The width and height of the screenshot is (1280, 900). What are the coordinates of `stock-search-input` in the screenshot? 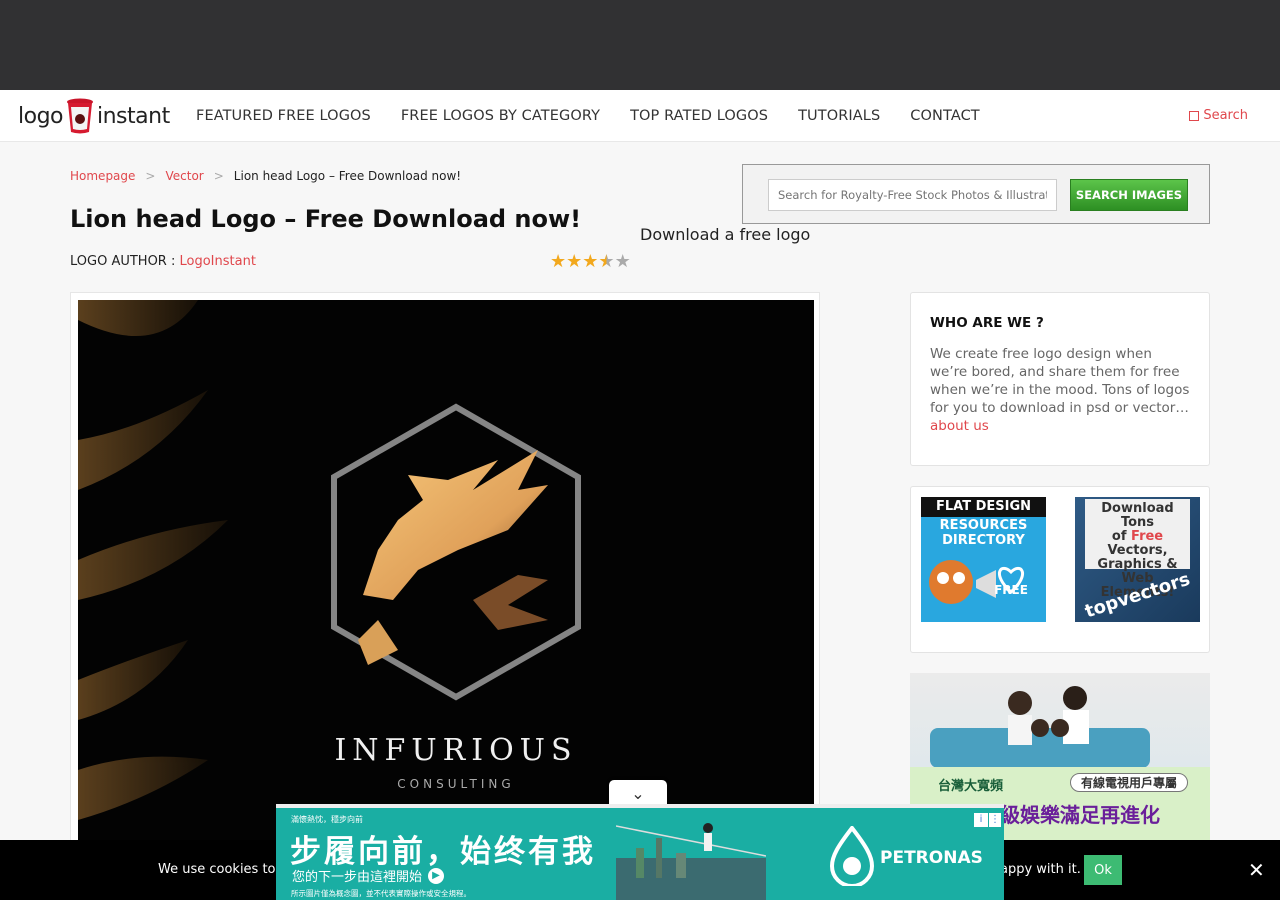 It's located at (912, 195).